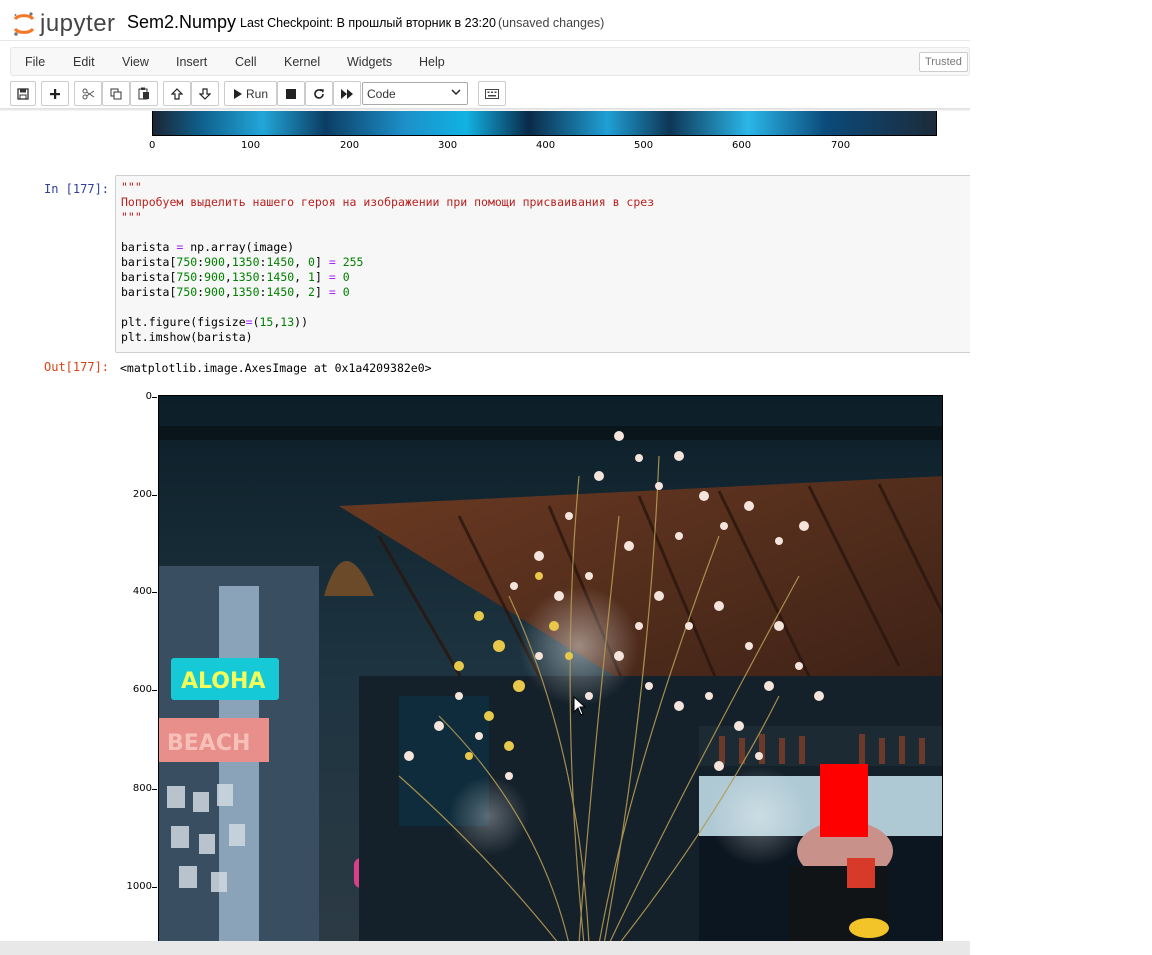 Image resolution: width=1152 pixels, height=955 pixels. Describe the element at coordinates (223, 681) in the screenshot. I see `aloha-sign-text: ALOHA` at that location.